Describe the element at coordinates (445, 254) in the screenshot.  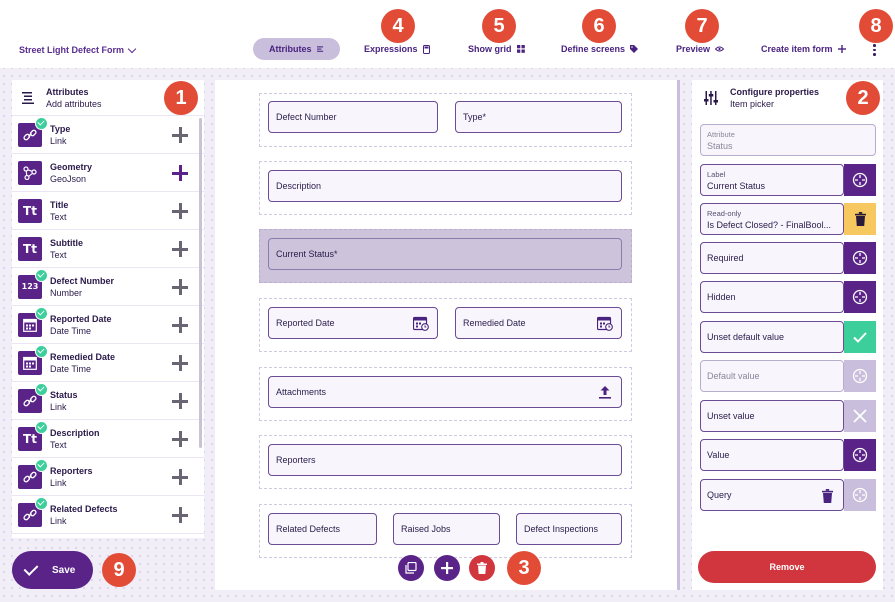
I see `field-current-status: Current Status*` at that location.